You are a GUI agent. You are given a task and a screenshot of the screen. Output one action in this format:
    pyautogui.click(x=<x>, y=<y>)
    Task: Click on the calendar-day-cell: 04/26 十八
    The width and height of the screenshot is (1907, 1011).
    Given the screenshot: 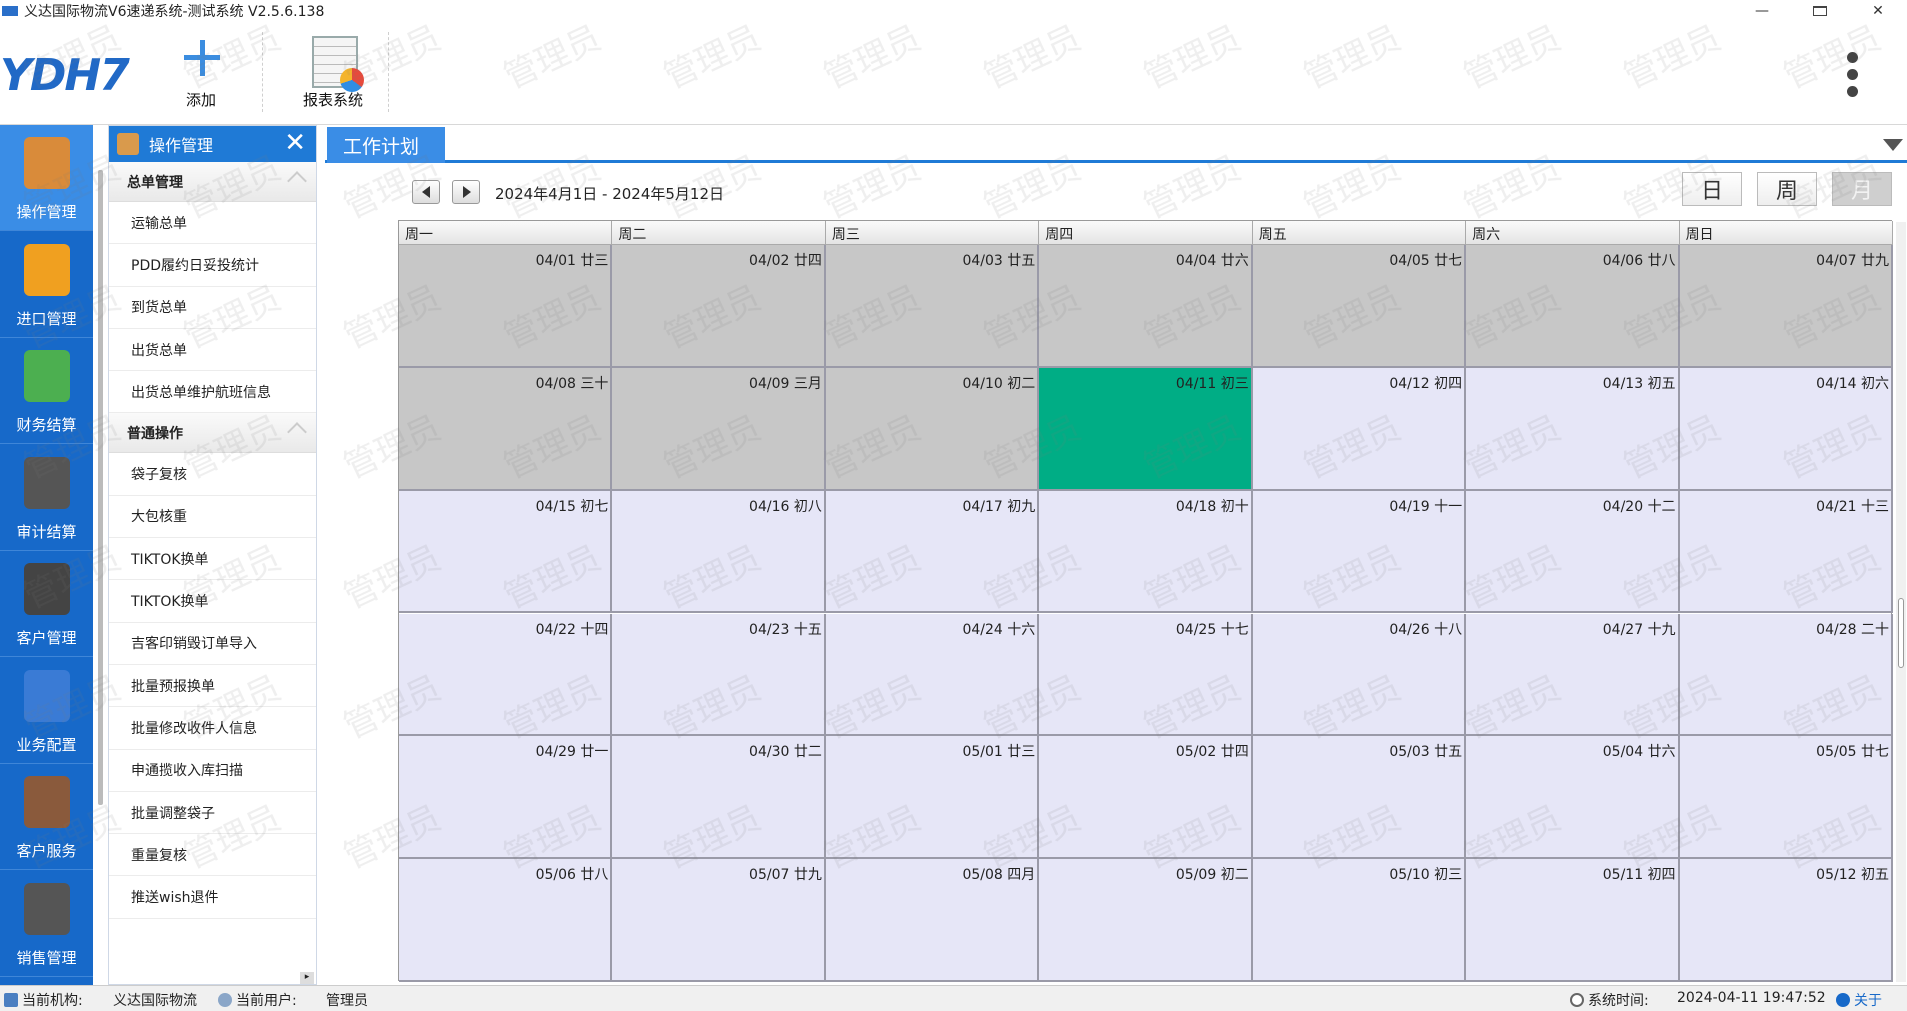 What is the action you would take?
    pyautogui.click(x=1359, y=675)
    